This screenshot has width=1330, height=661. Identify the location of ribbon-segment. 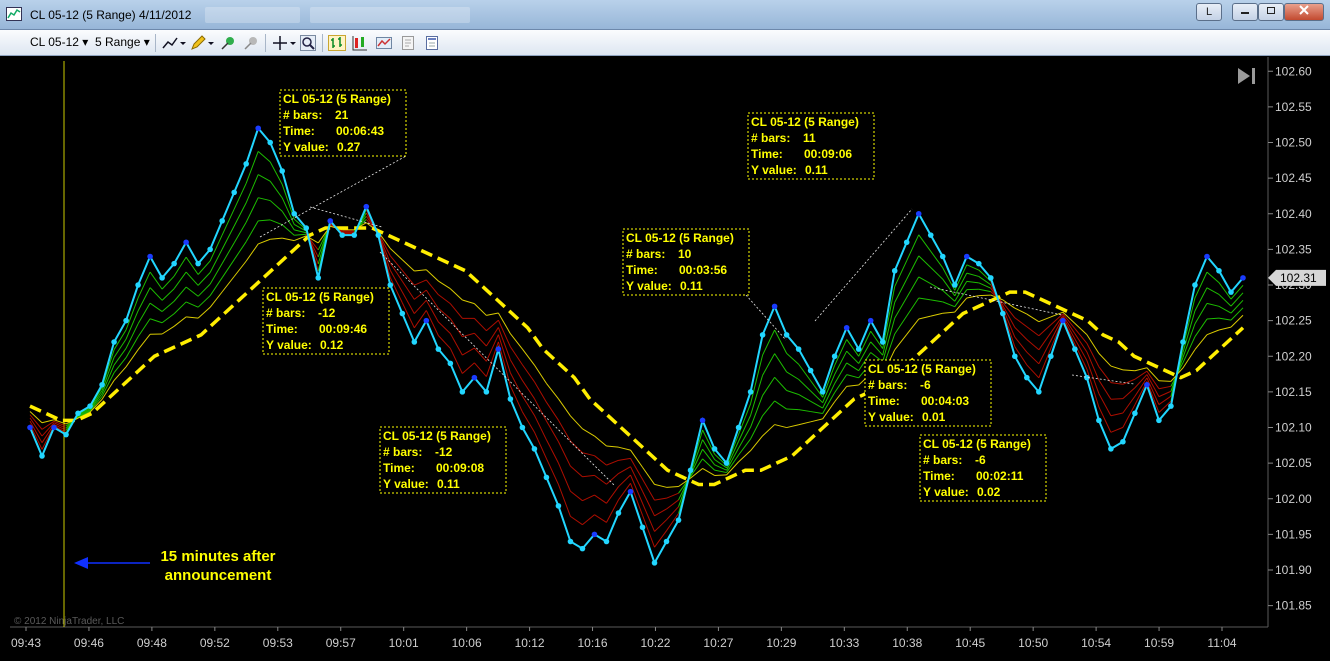
(1165, 381).